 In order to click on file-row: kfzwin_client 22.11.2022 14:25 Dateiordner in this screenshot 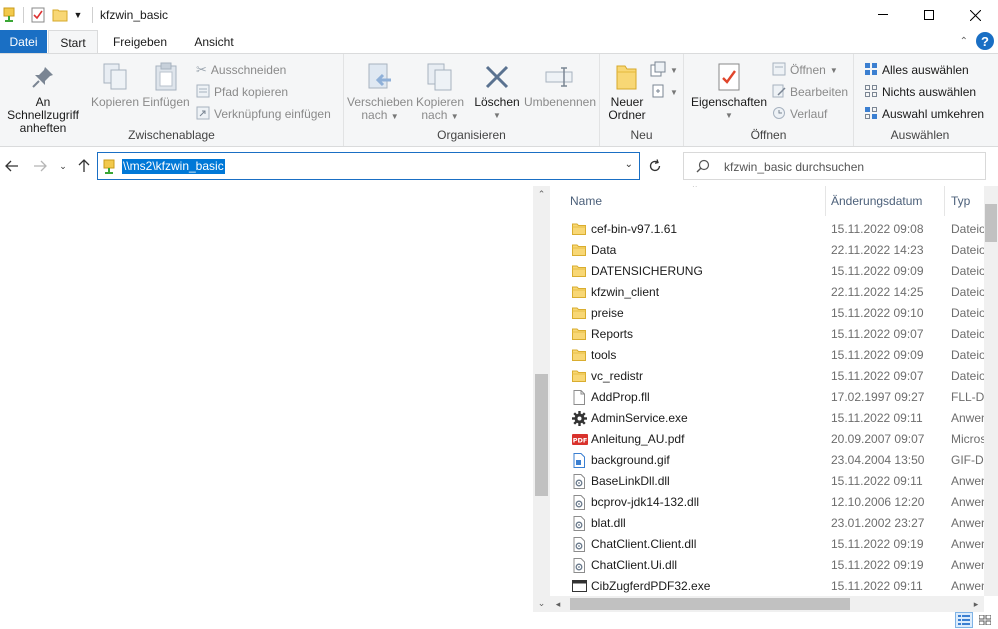, I will do `click(770, 292)`.